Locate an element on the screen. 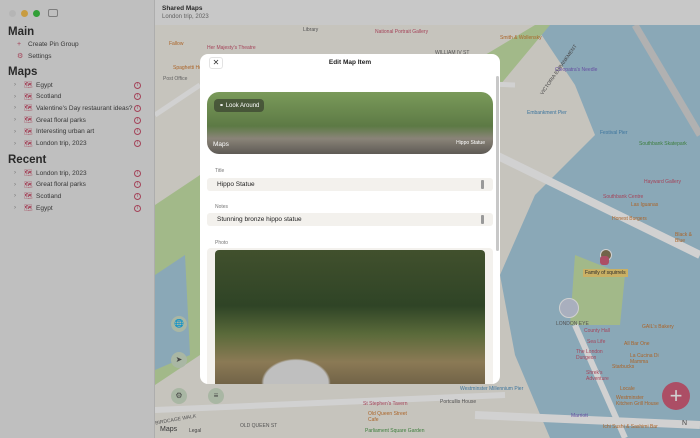 The height and width of the screenshot is (438, 700). title-field: Hippo Statue is located at coordinates (350, 184).